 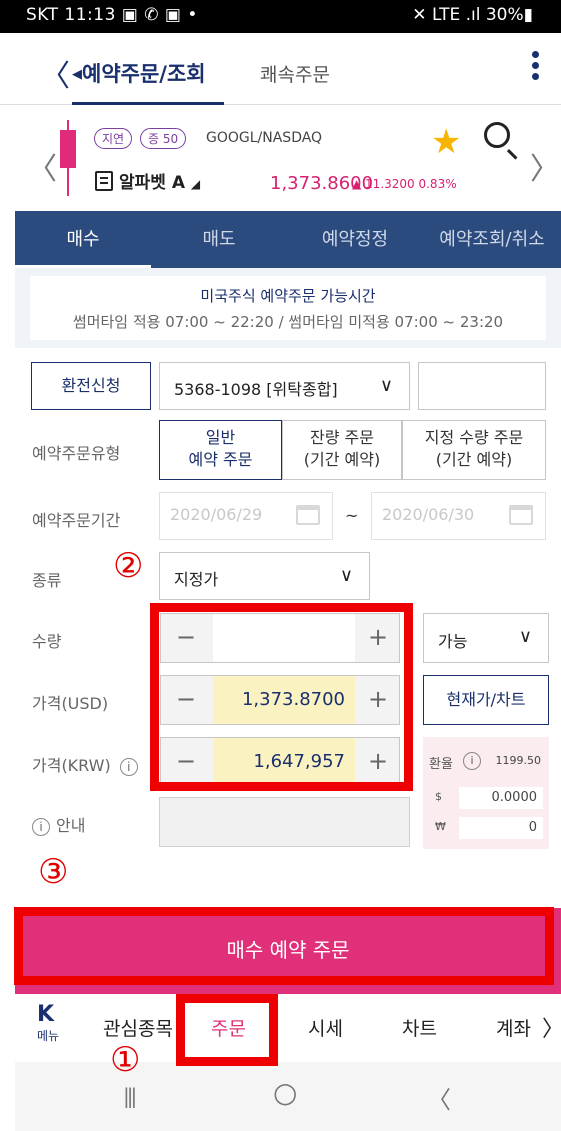 I want to click on fx-krw-symbol: ₩, so click(x=440, y=826).